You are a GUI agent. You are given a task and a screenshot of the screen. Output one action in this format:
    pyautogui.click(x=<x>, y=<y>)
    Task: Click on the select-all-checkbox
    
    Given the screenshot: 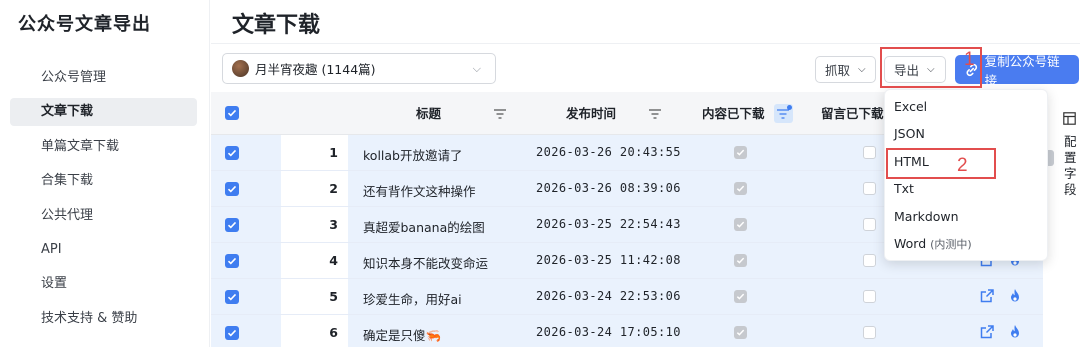 What is the action you would take?
    pyautogui.click(x=232, y=113)
    